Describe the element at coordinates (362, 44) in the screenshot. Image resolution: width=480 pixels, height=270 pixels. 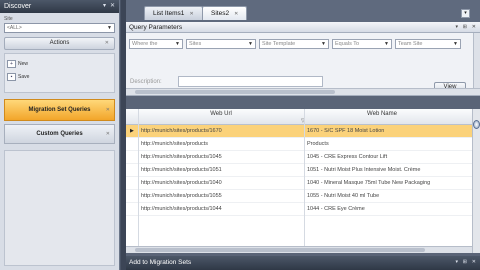
I see `operator-combo: Equals To ▼` at that location.